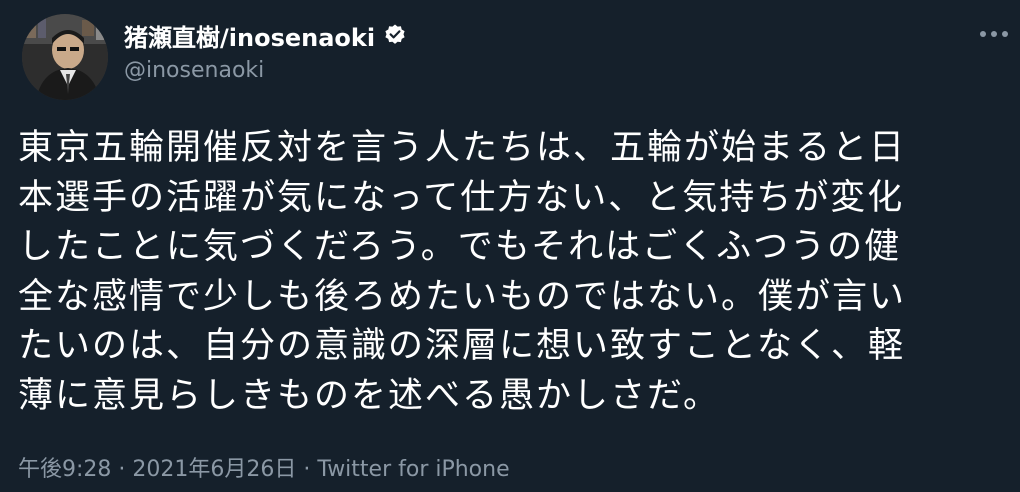 The image size is (1020, 492). What do you see at coordinates (461, 346) in the screenshot?
I see `tweet-text-line: たいのは、自分の意識の深層に想い致すことなく、軽` at bounding box center [461, 346].